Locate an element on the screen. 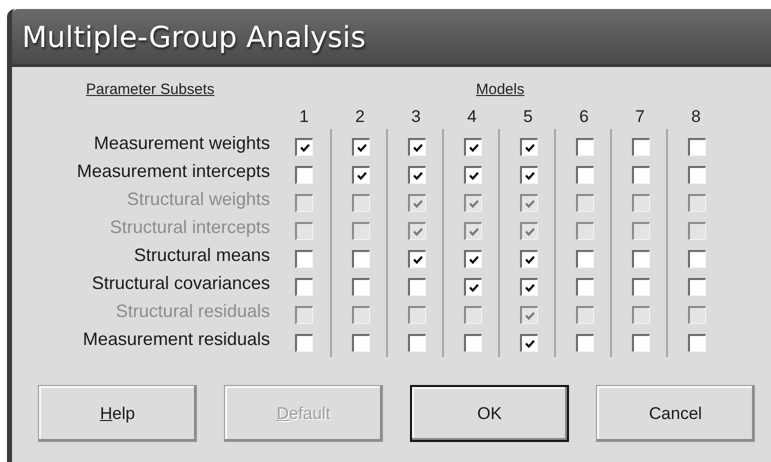 This screenshot has height=462, width=771. model-number: 1 is located at coordinates (304, 117).